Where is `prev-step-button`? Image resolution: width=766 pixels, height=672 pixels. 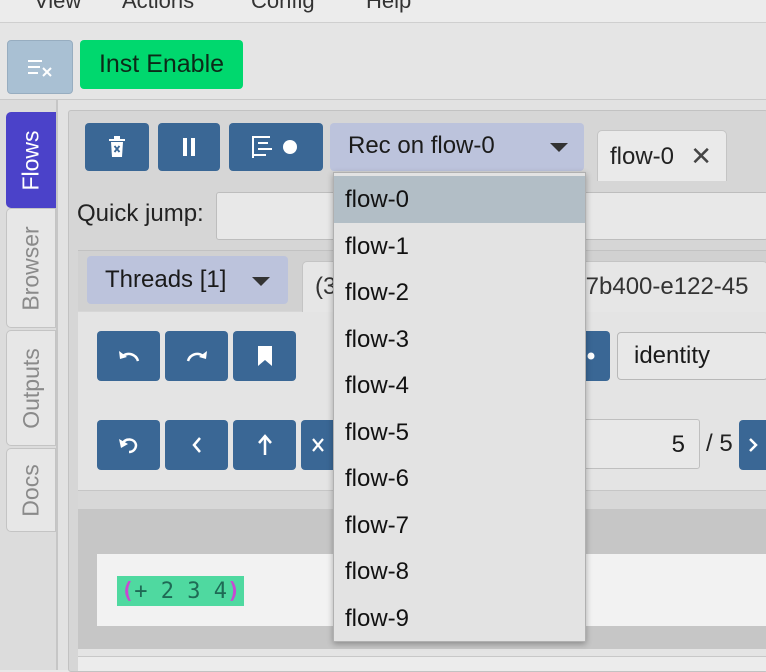
prev-step-button is located at coordinates (196, 445).